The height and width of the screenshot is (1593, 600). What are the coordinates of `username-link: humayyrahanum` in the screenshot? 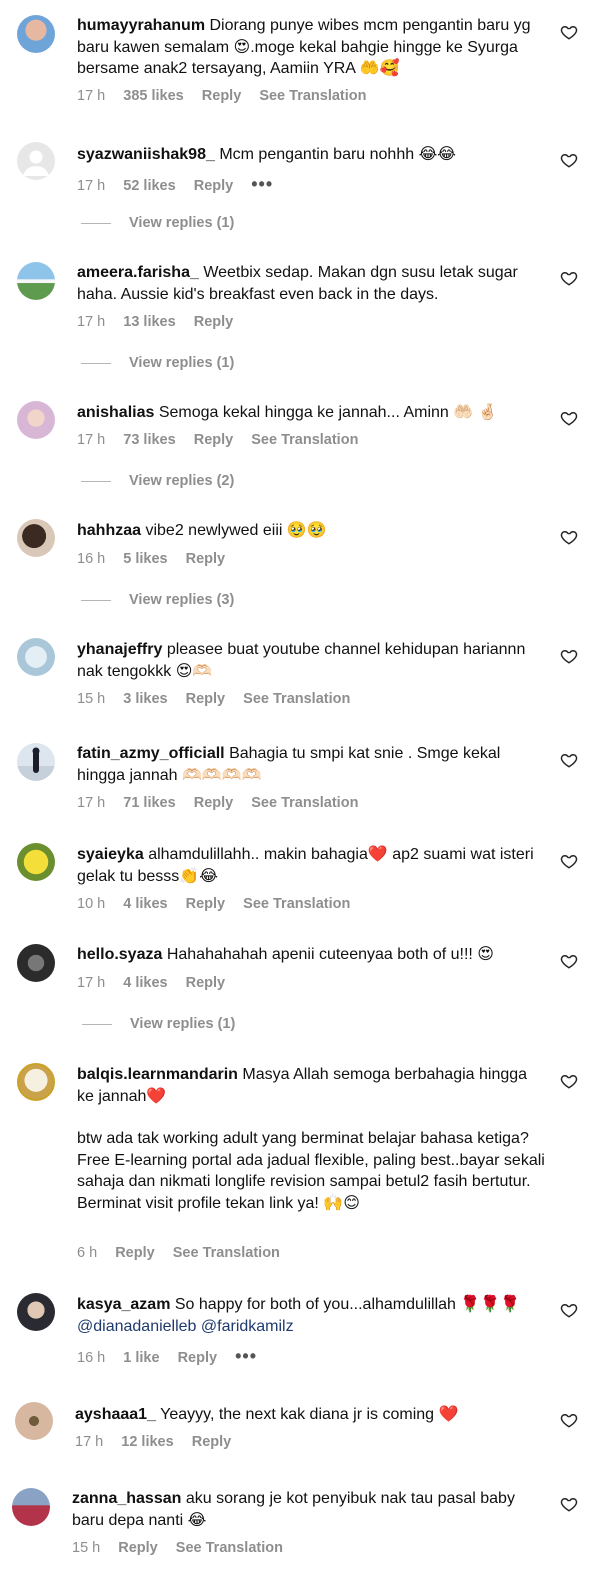 It's located at (141, 25).